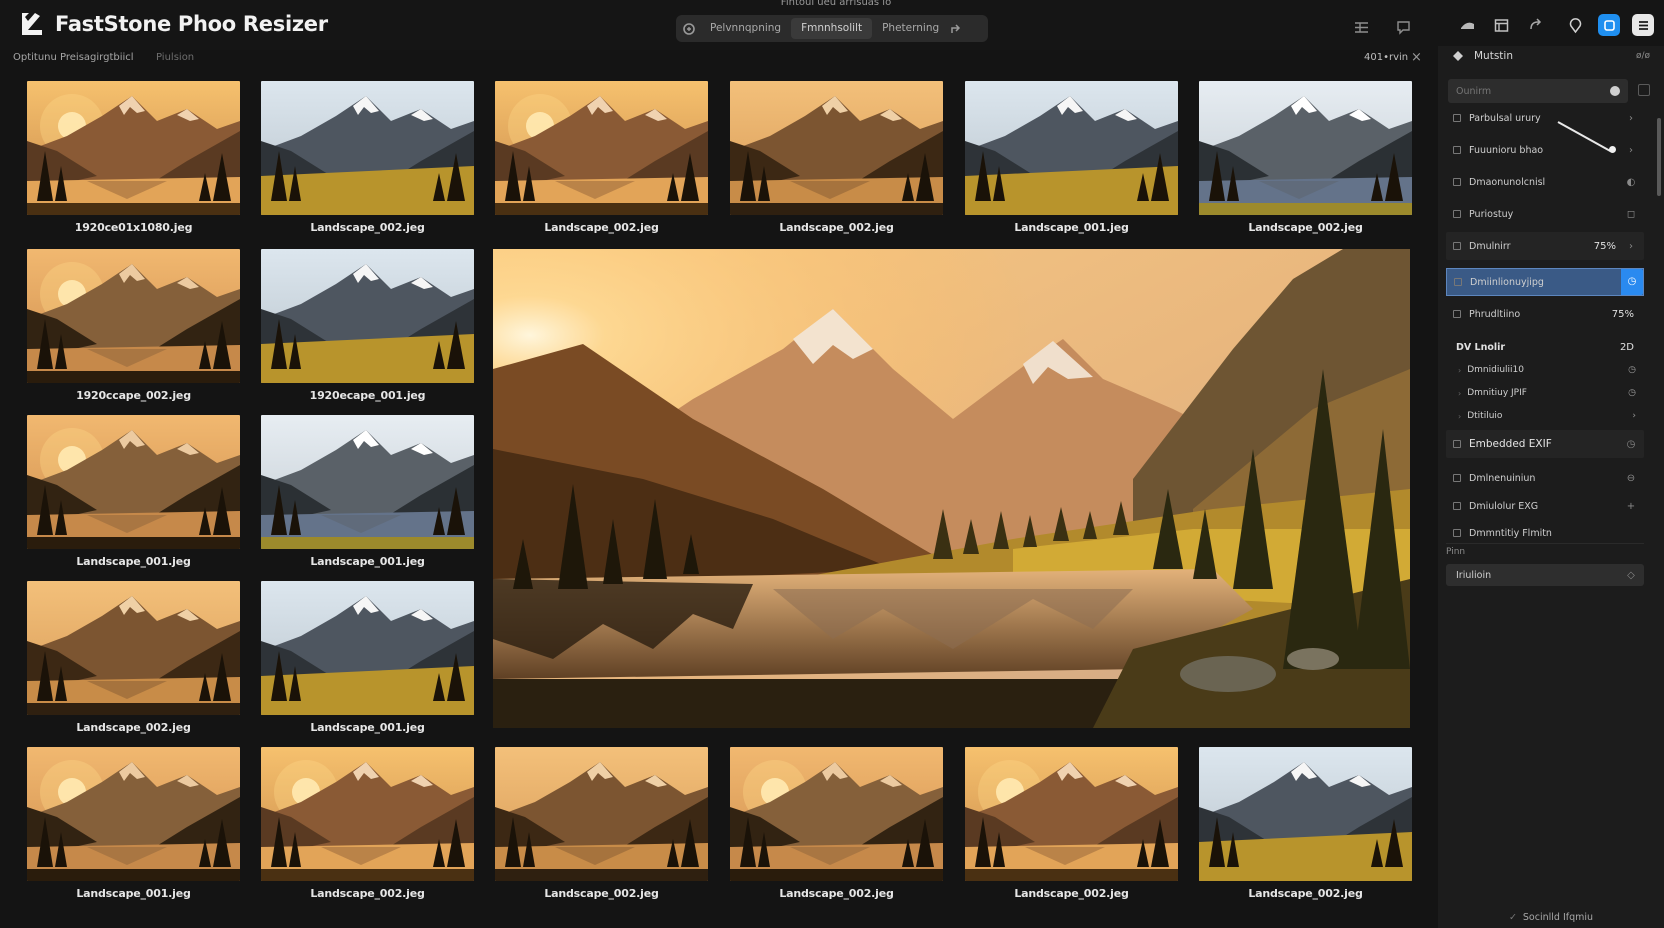 The image size is (1664, 928). What do you see at coordinates (1659, 157) in the screenshot?
I see `panel-scrollbar` at bounding box center [1659, 157].